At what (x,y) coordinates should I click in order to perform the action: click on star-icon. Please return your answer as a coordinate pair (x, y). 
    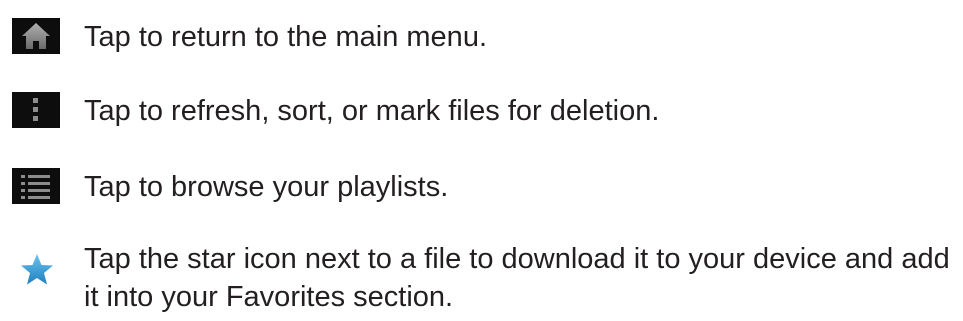
    Looking at the image, I should click on (37, 269).